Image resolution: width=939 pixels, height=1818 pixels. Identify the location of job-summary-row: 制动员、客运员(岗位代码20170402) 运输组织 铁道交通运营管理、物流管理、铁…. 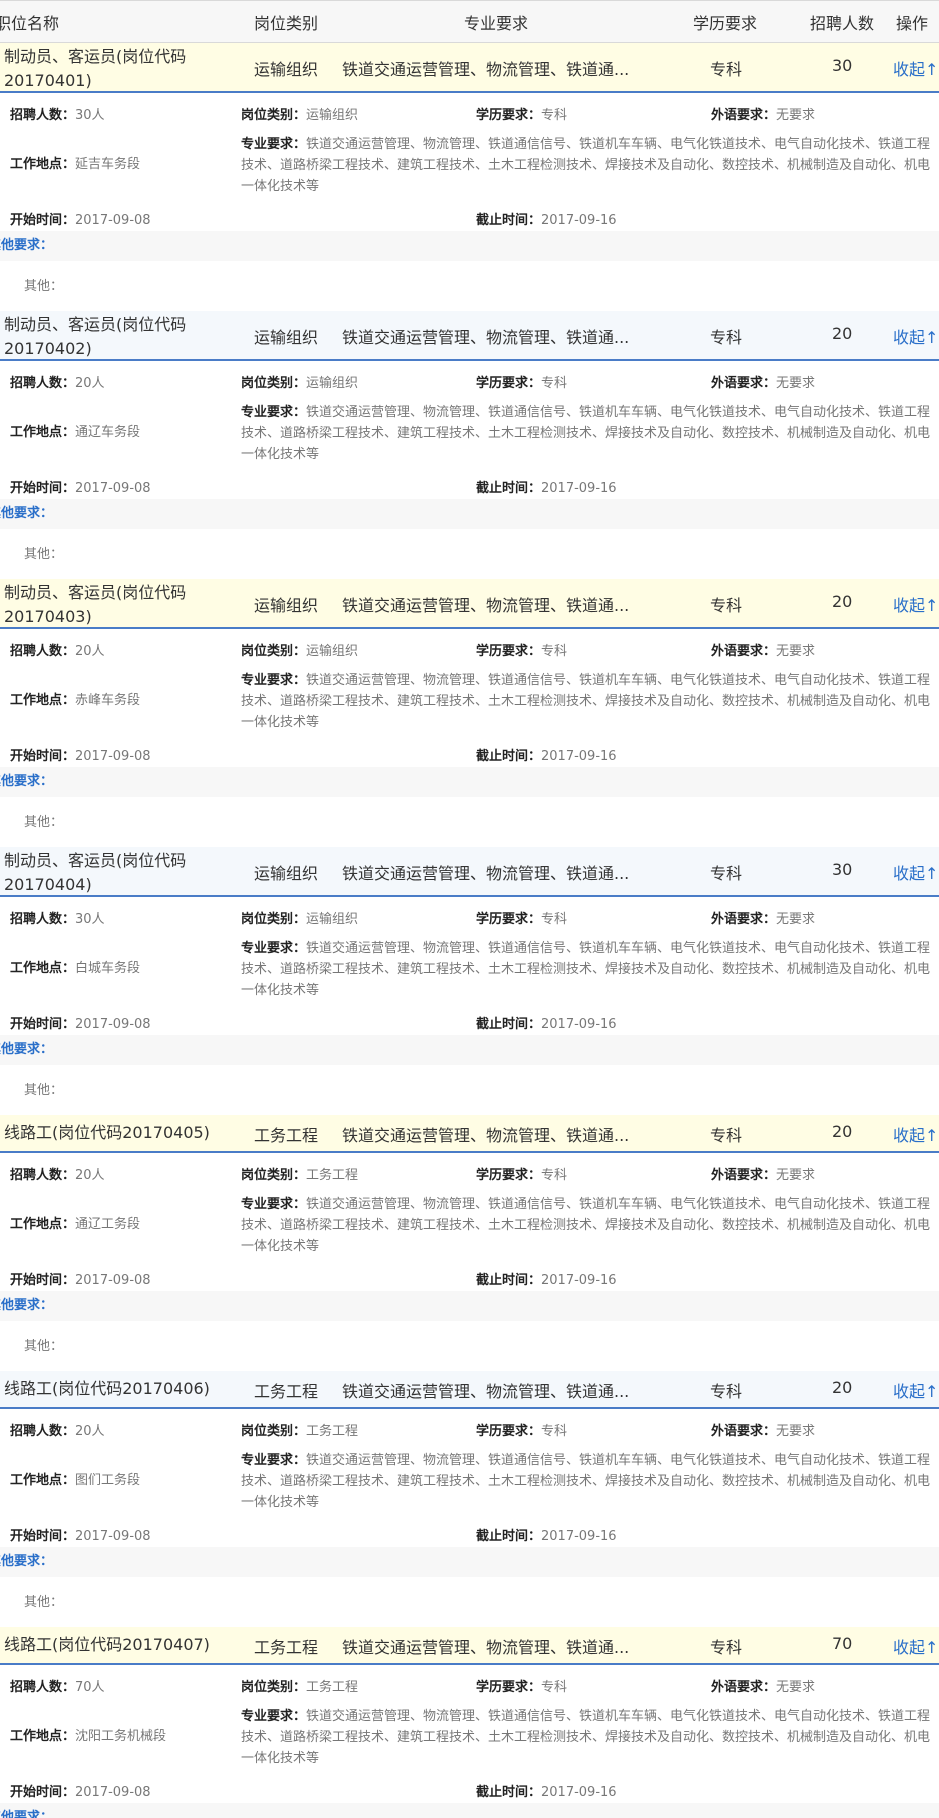
(469, 336).